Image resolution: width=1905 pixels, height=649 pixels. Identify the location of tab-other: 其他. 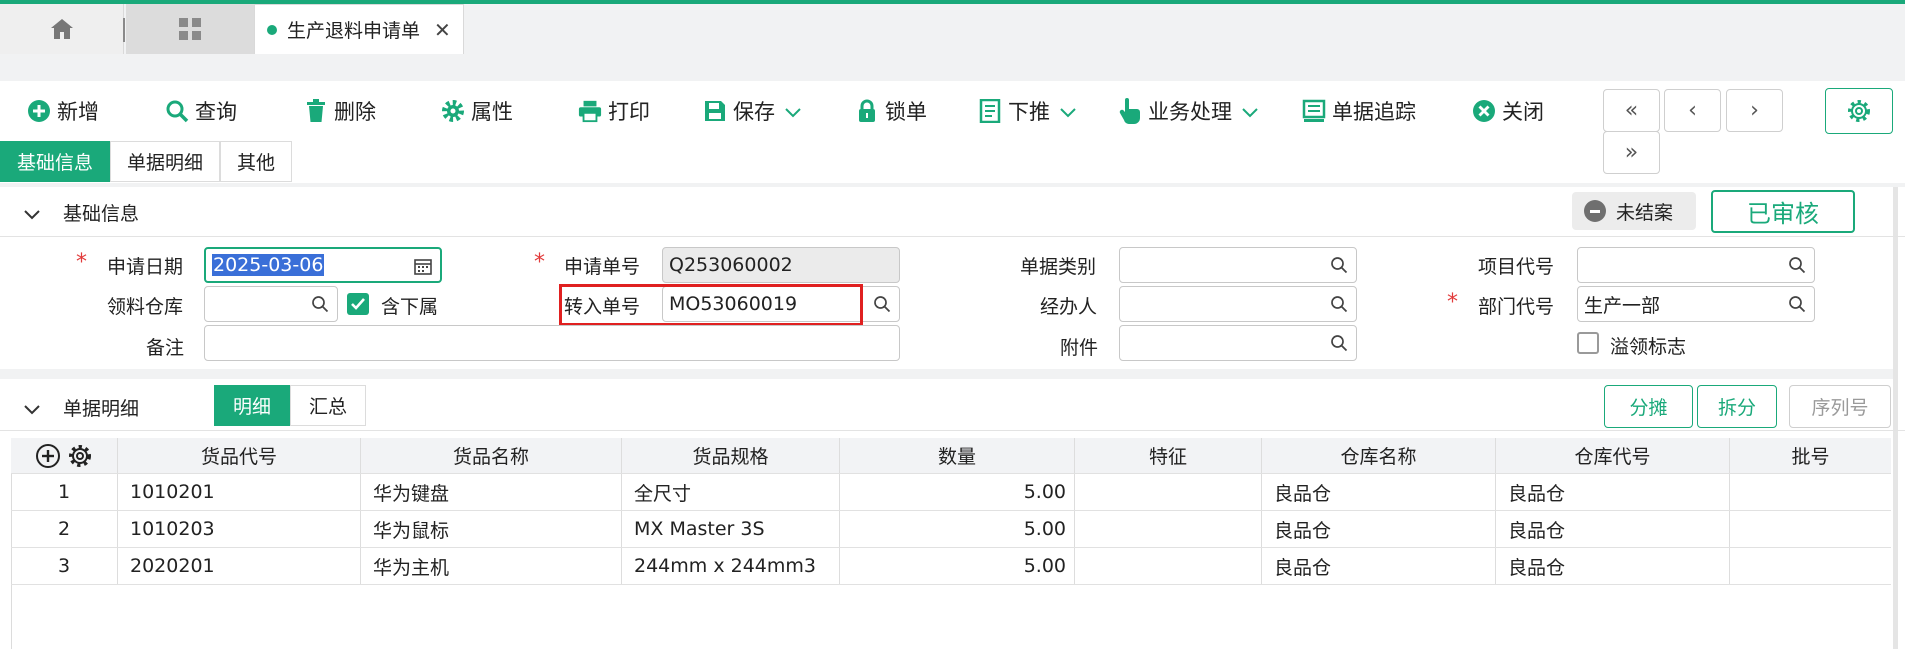
(256, 161).